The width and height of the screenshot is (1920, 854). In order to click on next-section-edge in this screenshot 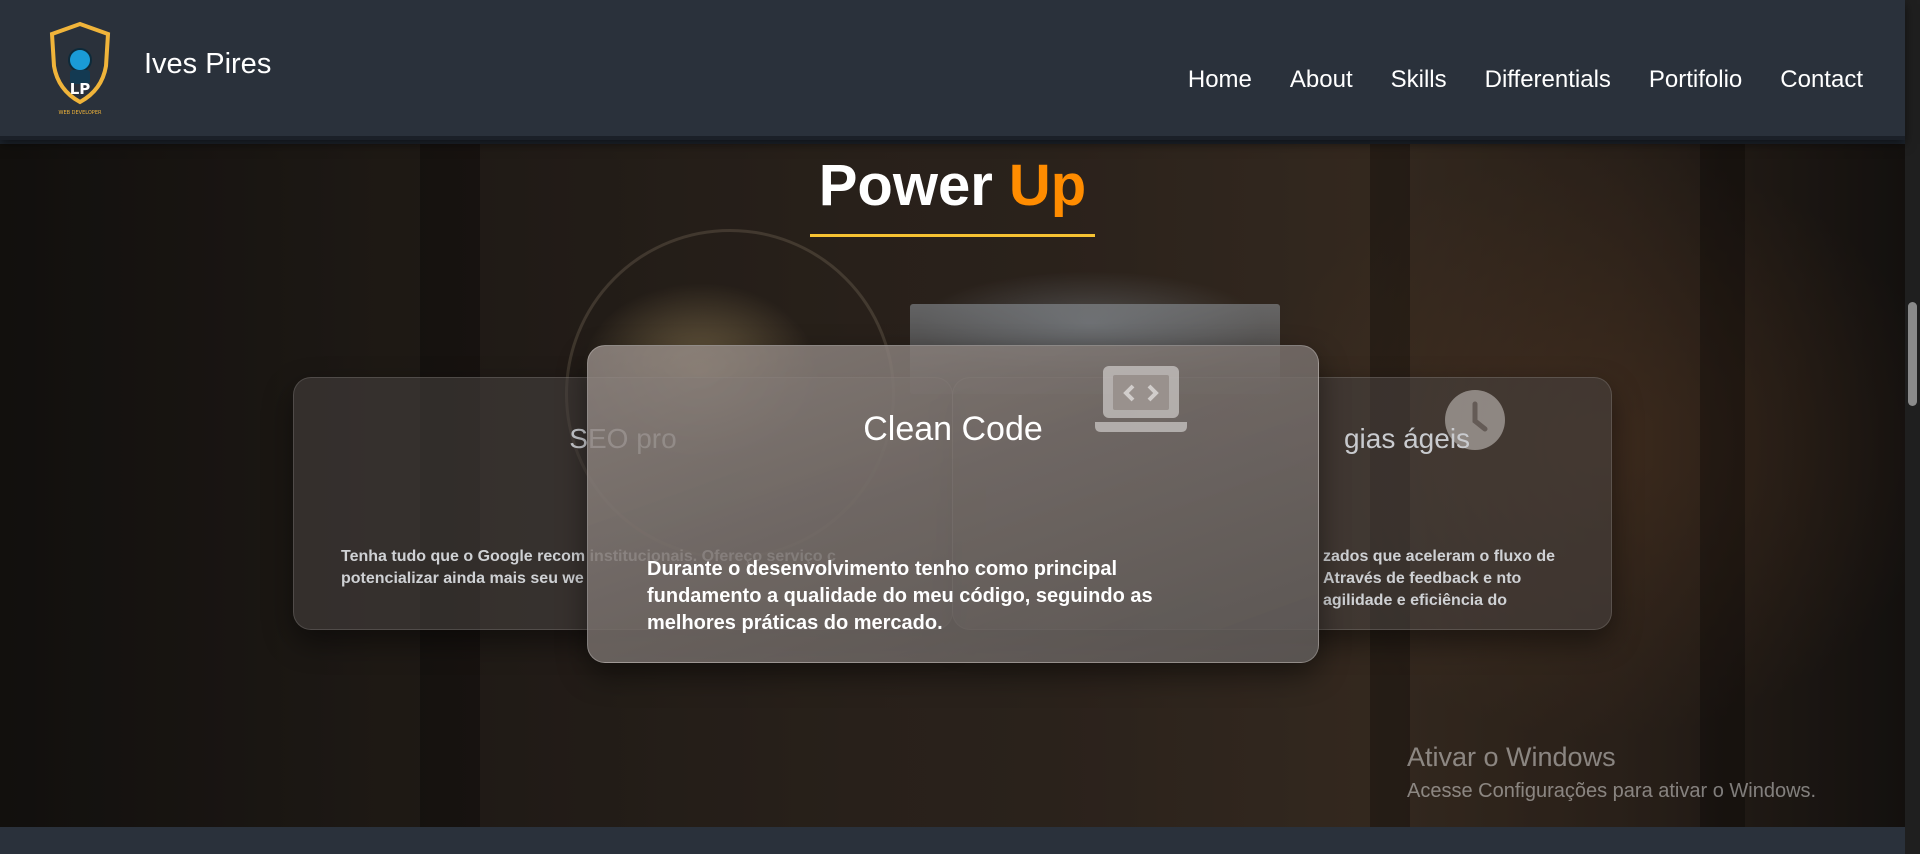, I will do `click(952, 840)`.